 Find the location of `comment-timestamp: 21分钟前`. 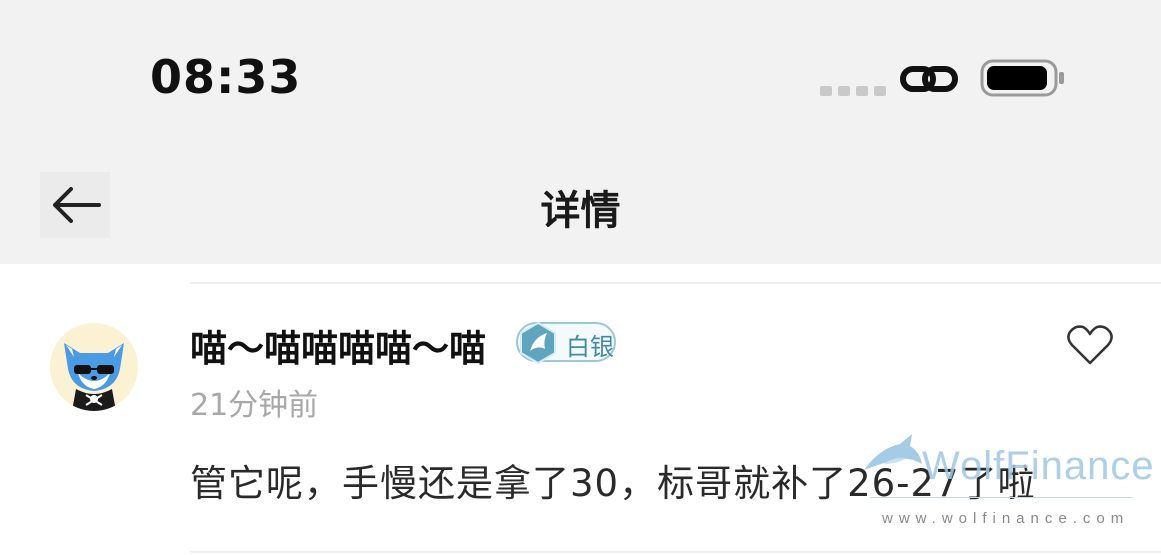

comment-timestamp: 21分钟前 is located at coordinates (254, 405).